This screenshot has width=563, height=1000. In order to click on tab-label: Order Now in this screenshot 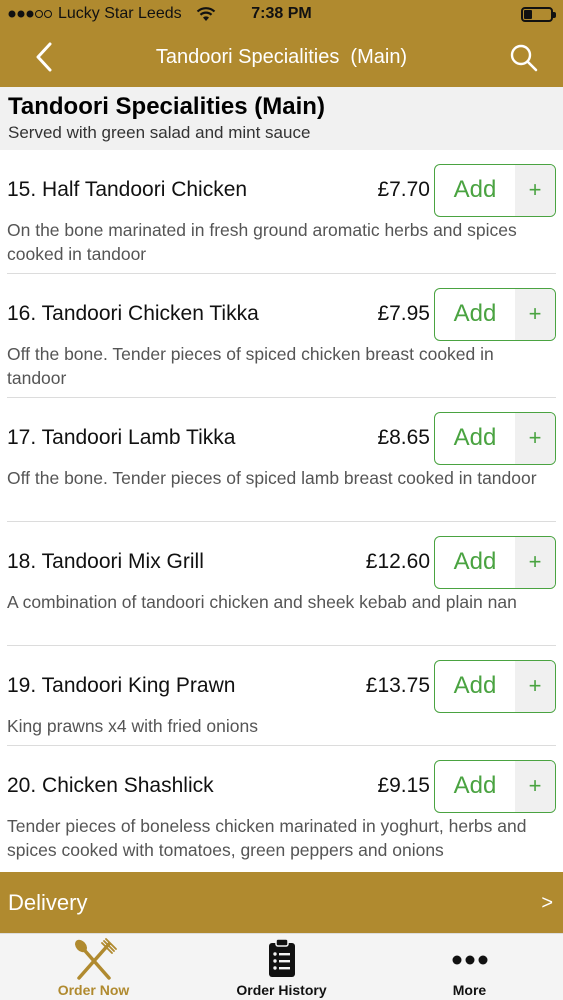, I will do `click(93, 990)`.